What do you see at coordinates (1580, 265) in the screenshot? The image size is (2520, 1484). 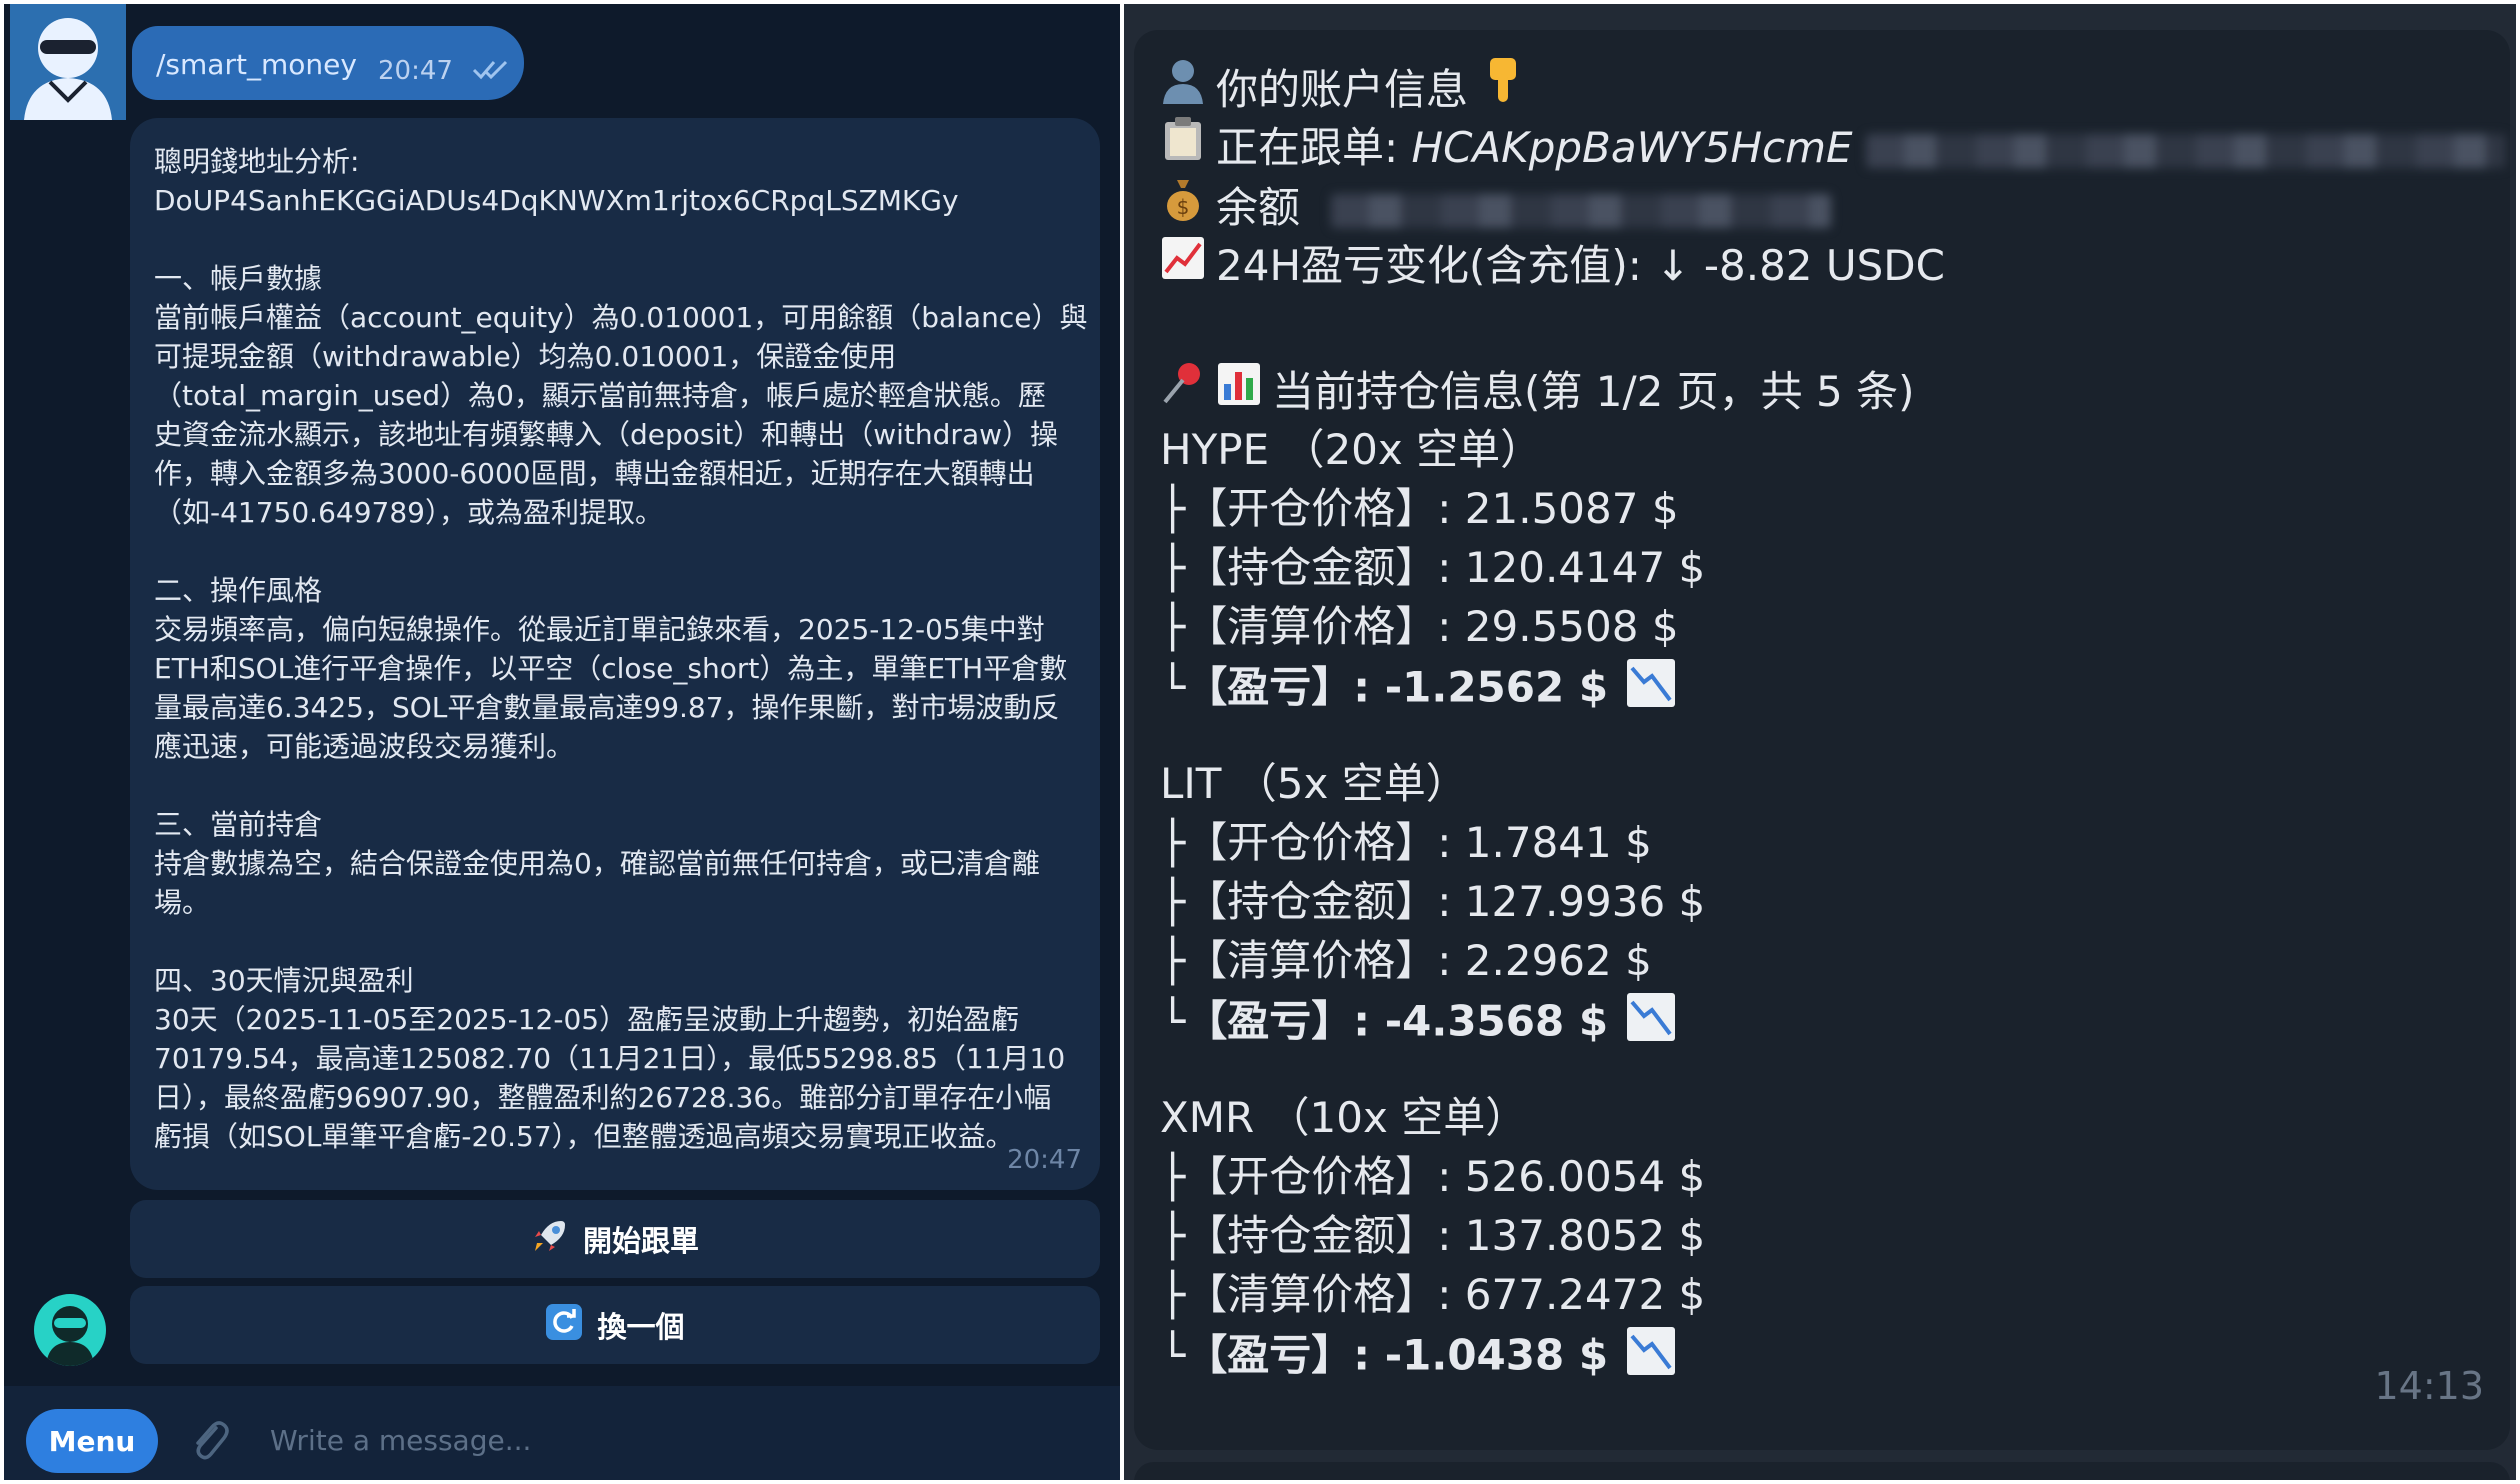 I see `pnl-change-text: 24H盈亏变化(含充值): ↓ -8.82 USDC` at bounding box center [1580, 265].